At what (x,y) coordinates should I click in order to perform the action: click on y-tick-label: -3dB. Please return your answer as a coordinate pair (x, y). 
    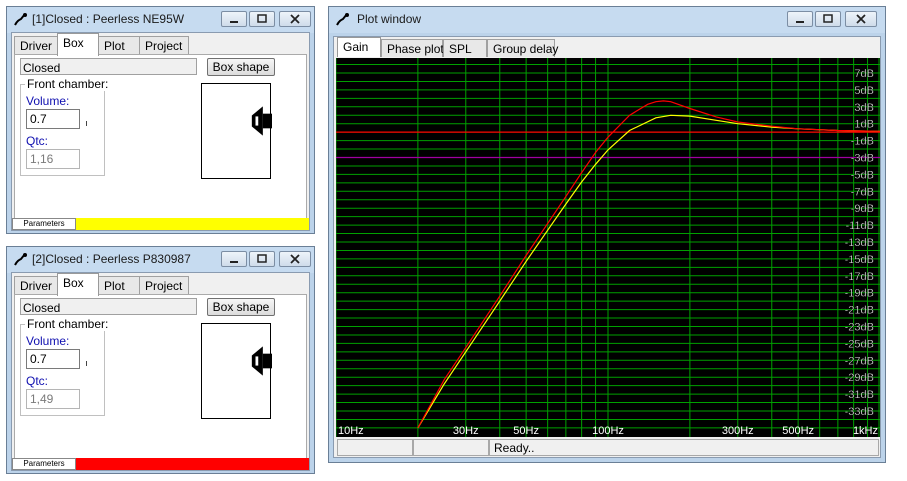
    Looking at the image, I should click on (862, 159).